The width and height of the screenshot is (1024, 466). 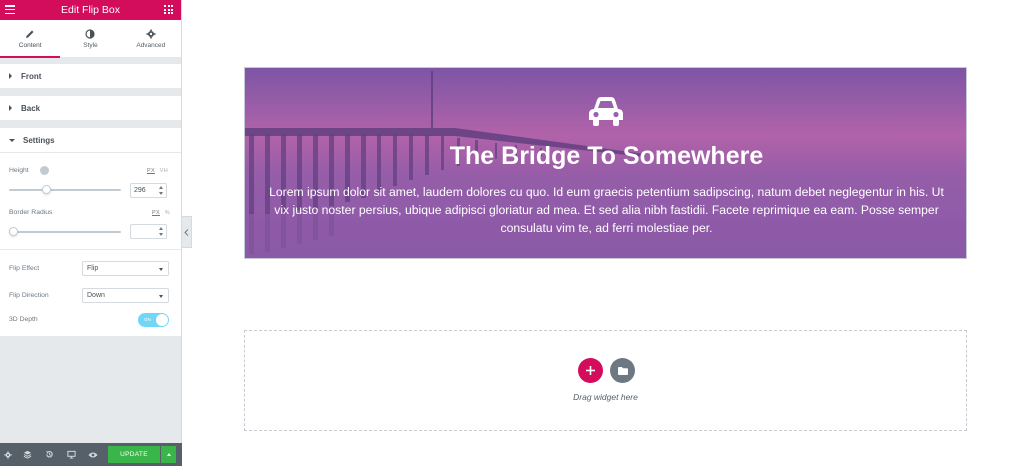 What do you see at coordinates (161, 213) in the screenshot?
I see `border-radius-units: PX %` at bounding box center [161, 213].